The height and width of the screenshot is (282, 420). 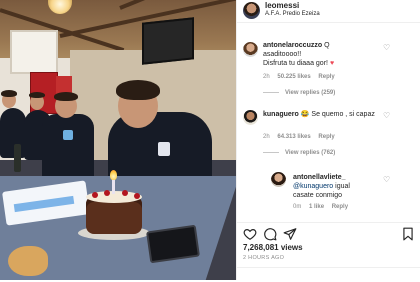 What do you see at coordinates (316, 207) in the screenshot?
I see `comment-likes: 1 like` at bounding box center [316, 207].